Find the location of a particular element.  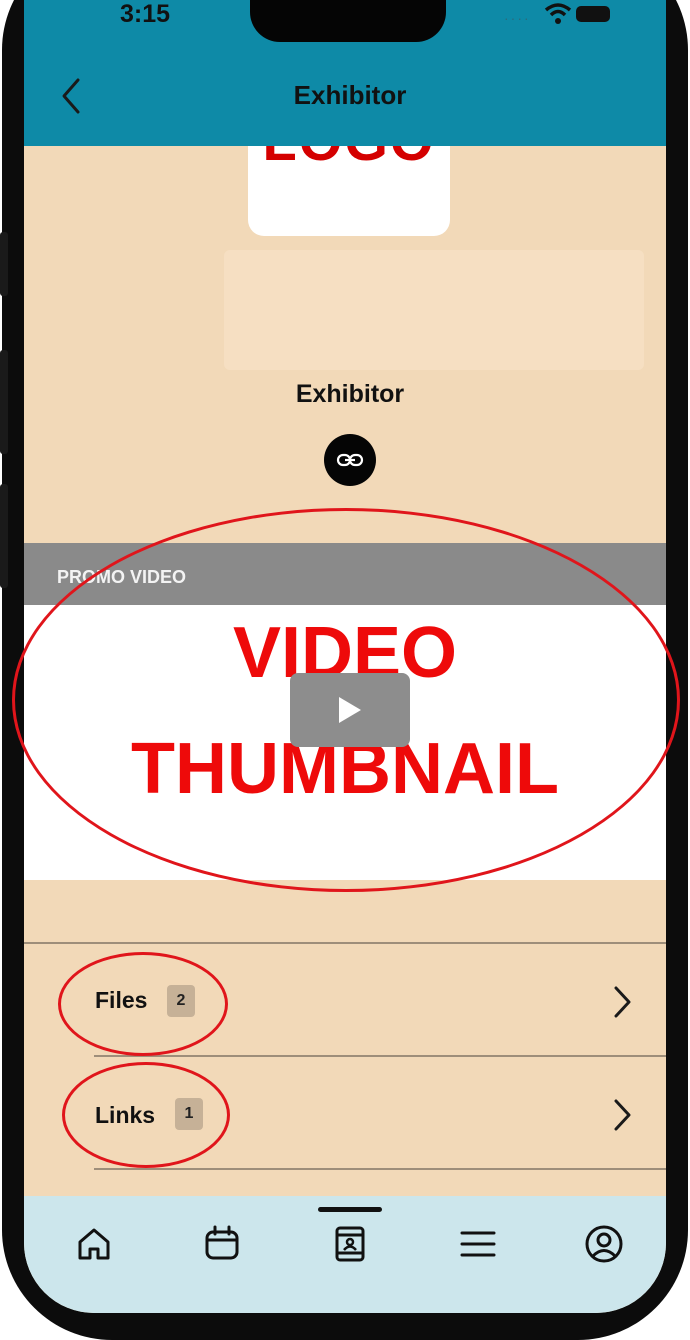

play-button is located at coordinates (350, 710).